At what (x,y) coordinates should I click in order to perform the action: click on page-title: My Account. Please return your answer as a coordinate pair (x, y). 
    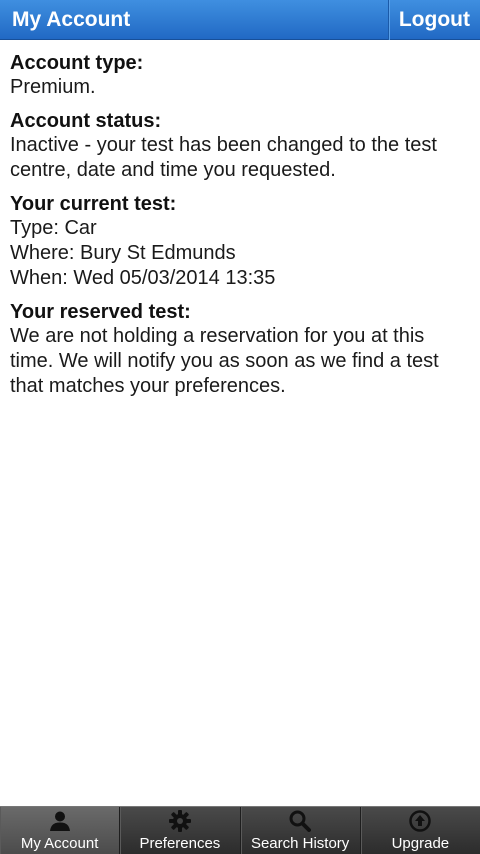
    Looking at the image, I should click on (71, 19).